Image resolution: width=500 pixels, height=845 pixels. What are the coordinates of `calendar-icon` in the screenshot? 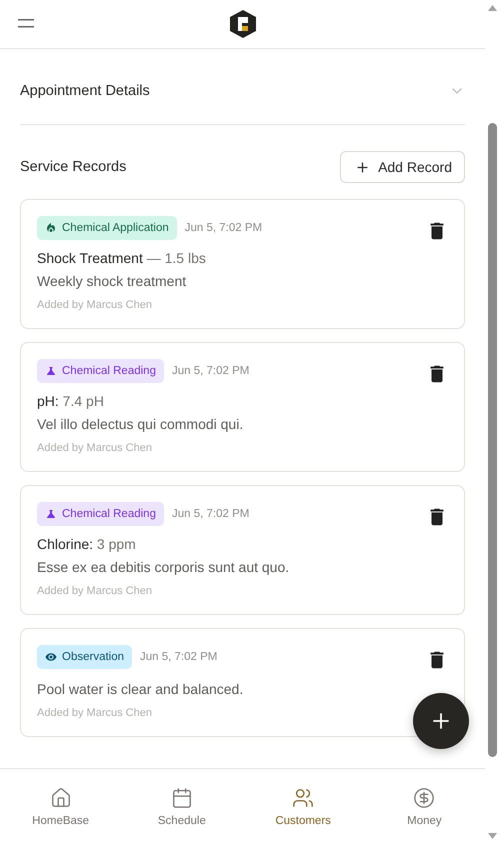 It's located at (181, 798).